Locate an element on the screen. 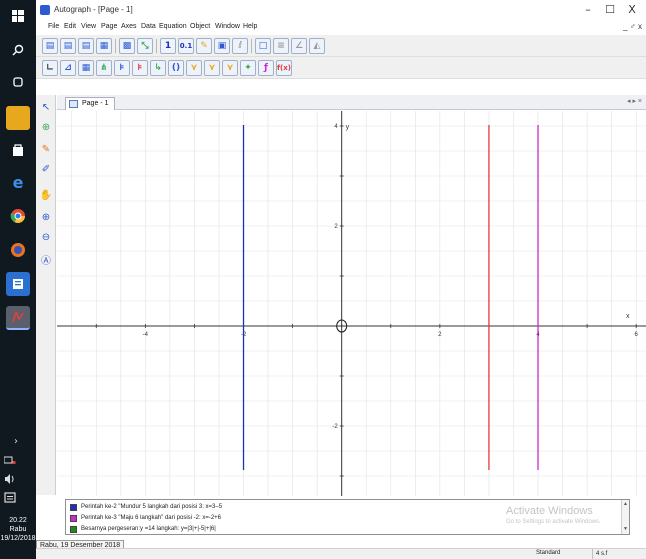 Image resolution: width=646 pixels, height=559 pixels. autograph-app-icon is located at coordinates (18, 318).